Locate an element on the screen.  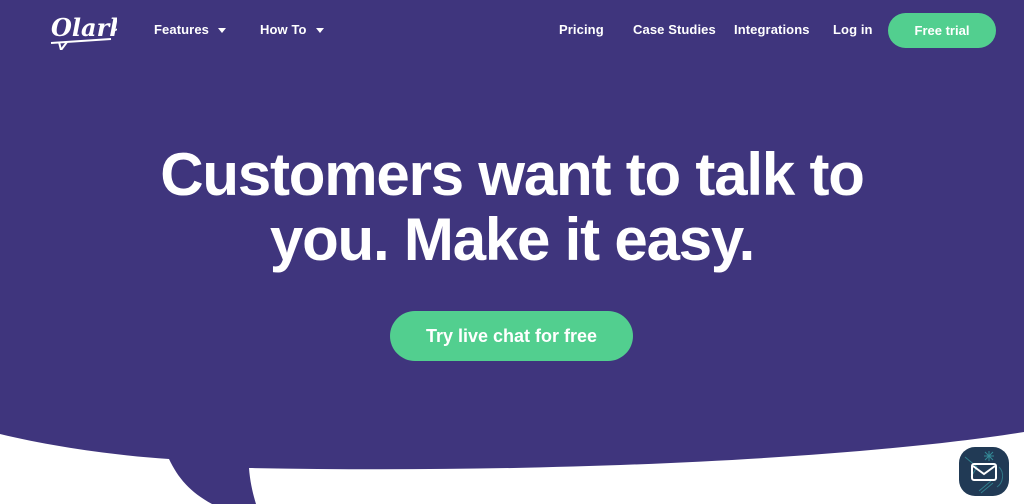
nav-how-to-label: How To is located at coordinates (283, 29).